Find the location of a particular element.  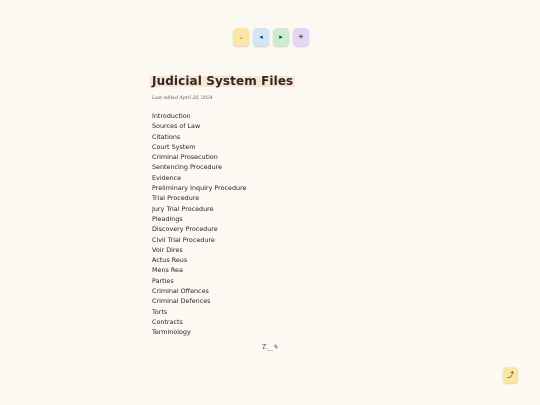

toc-link: Mens Rea is located at coordinates (167, 270).